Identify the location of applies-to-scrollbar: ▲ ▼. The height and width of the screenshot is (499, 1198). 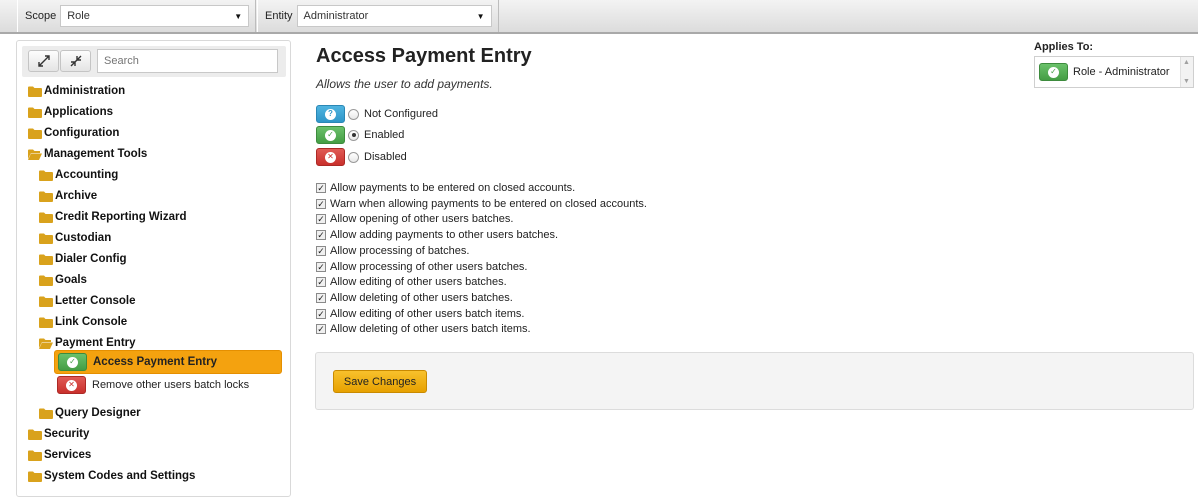
(1186, 72).